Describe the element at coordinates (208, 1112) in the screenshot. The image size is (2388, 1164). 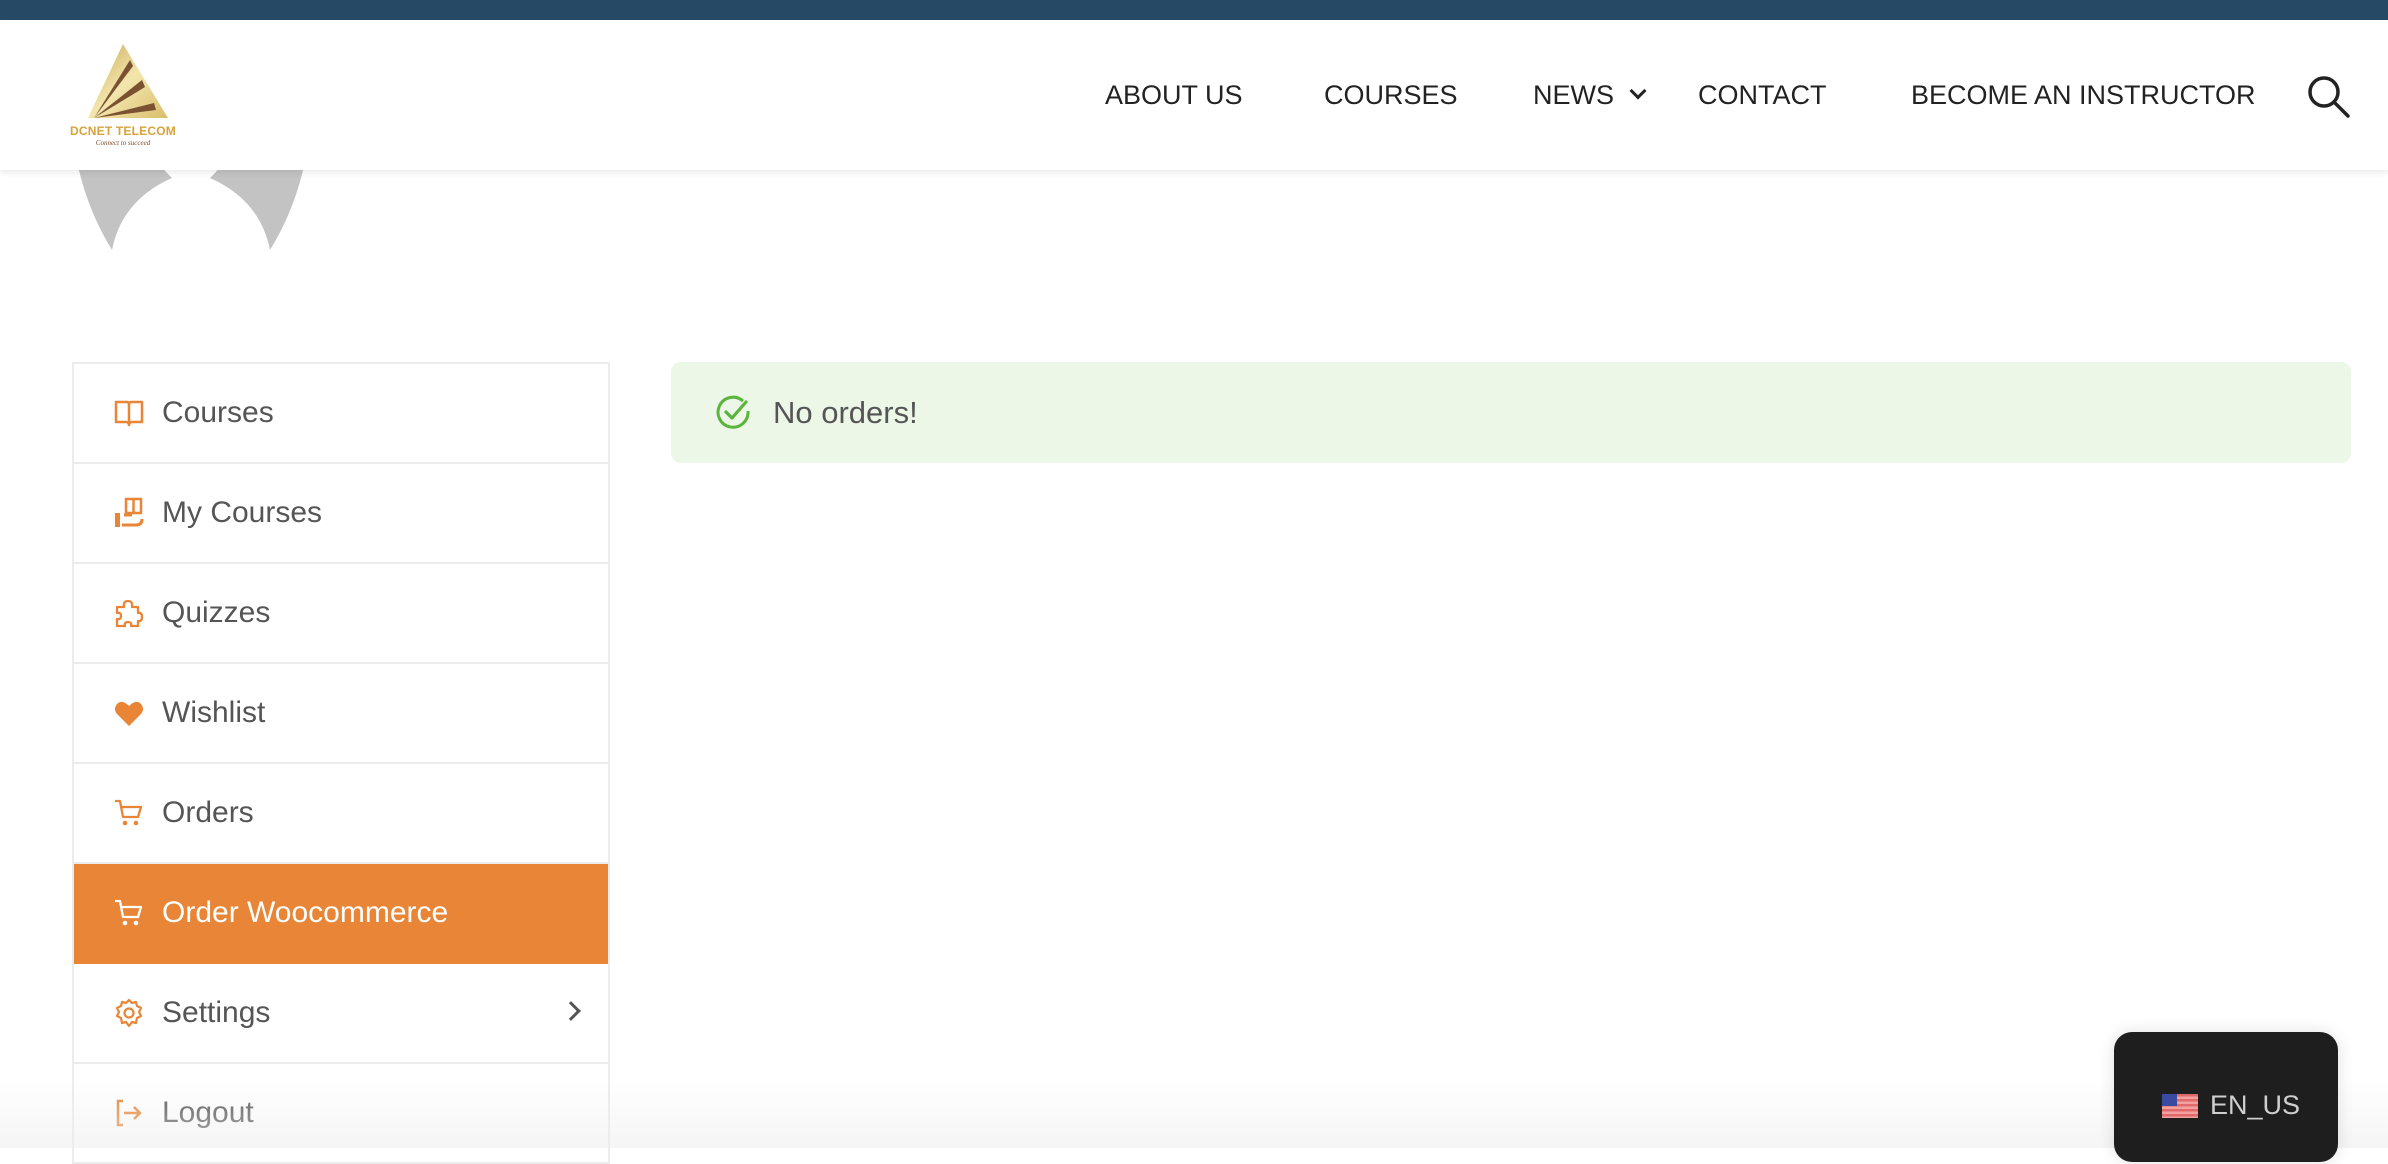
I see `sidebar-item-label: Logout` at that location.